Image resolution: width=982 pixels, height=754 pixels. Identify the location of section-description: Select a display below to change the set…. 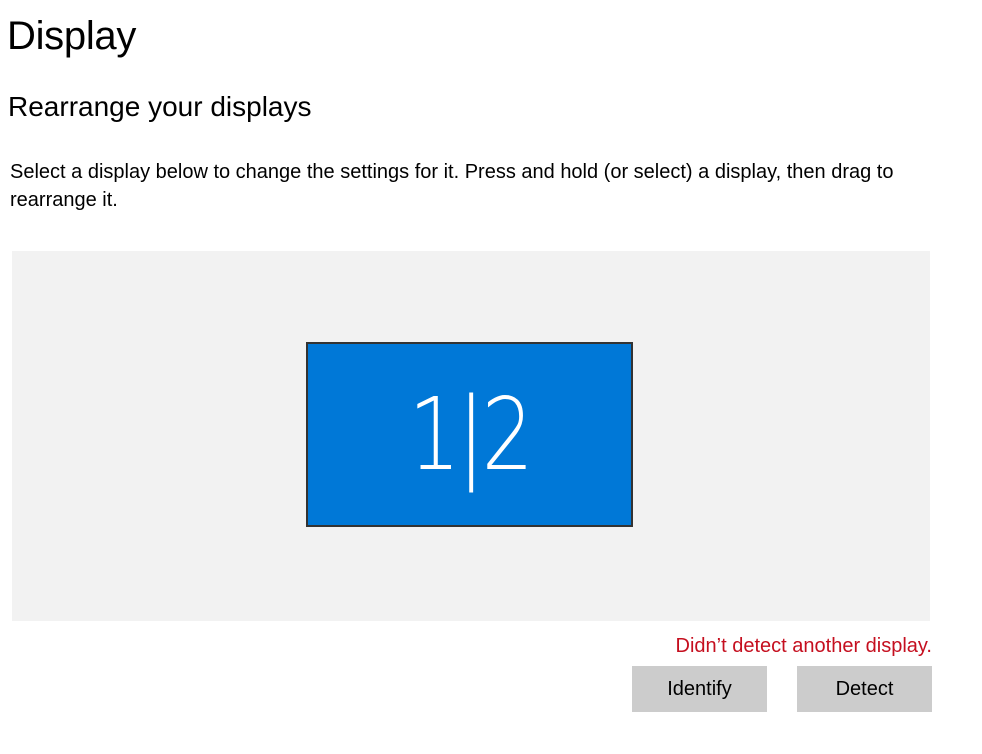
(452, 186).